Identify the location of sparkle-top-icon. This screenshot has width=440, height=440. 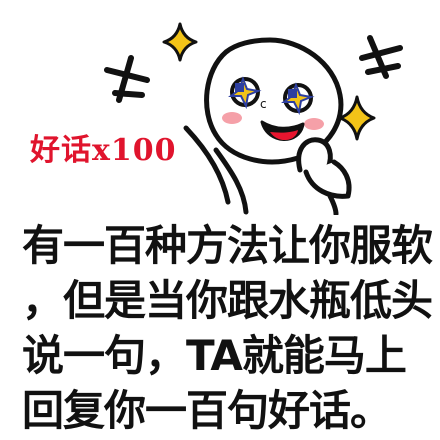
(180, 42).